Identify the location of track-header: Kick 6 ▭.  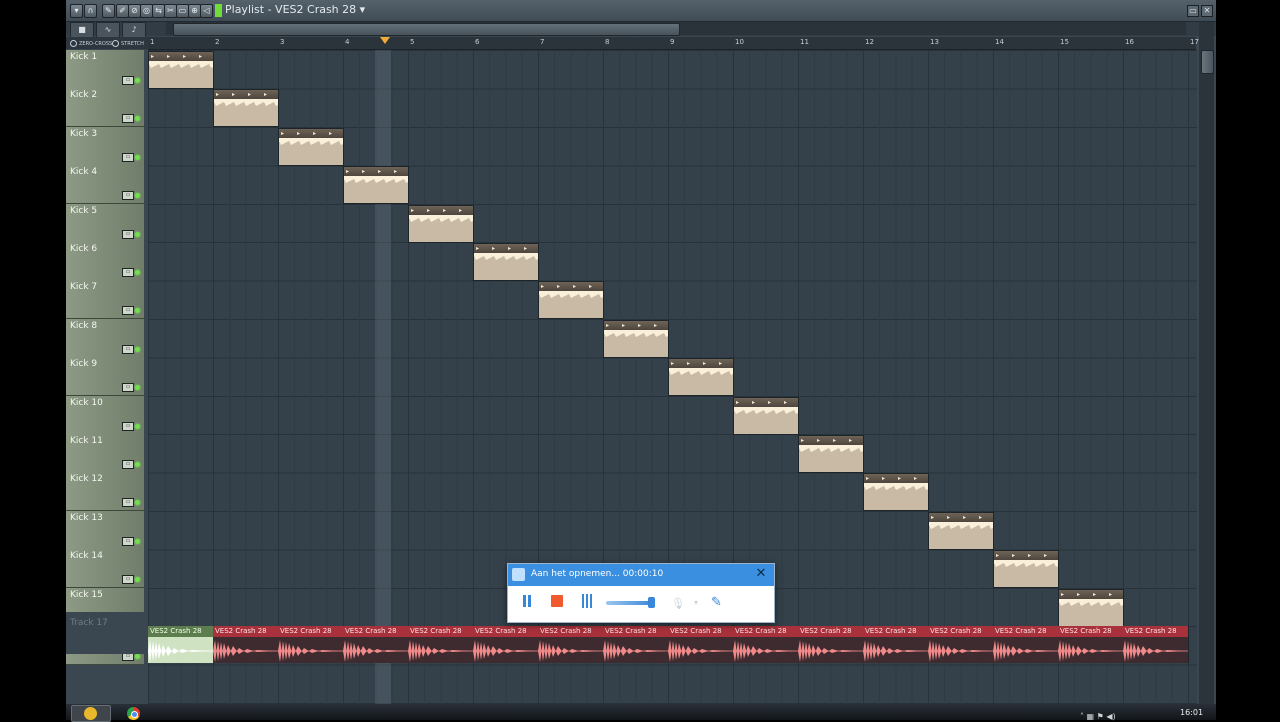
(105, 261).